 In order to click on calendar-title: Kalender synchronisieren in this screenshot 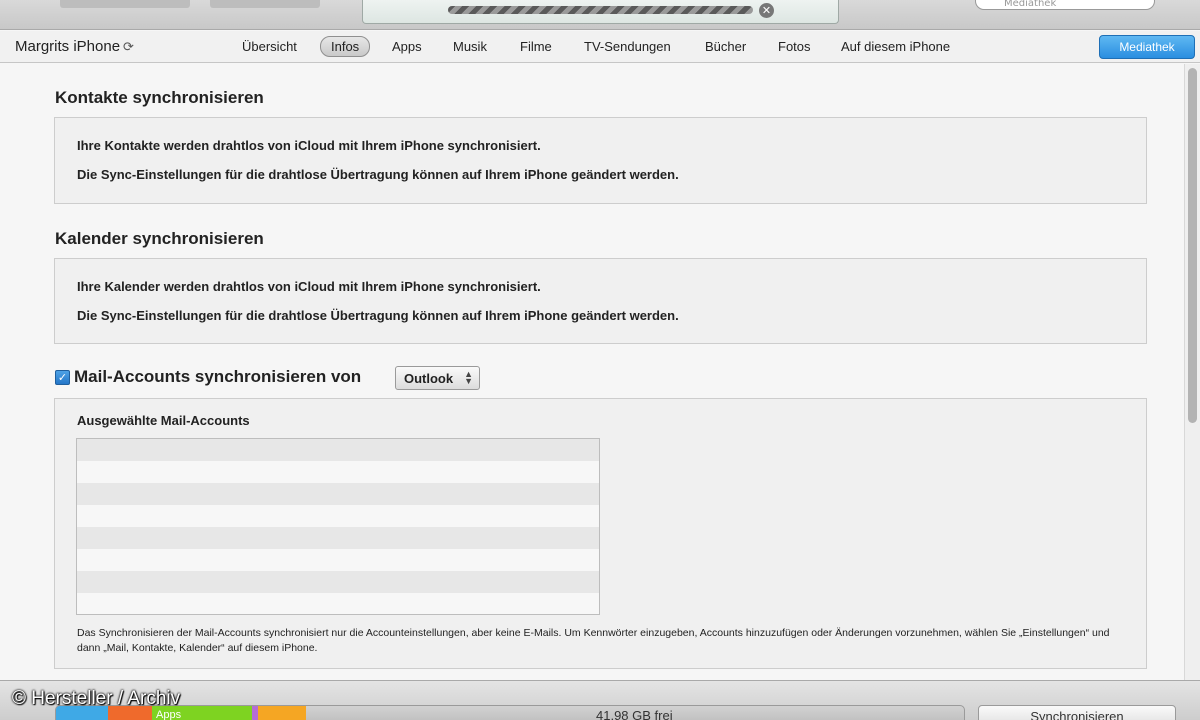, I will do `click(159, 238)`.